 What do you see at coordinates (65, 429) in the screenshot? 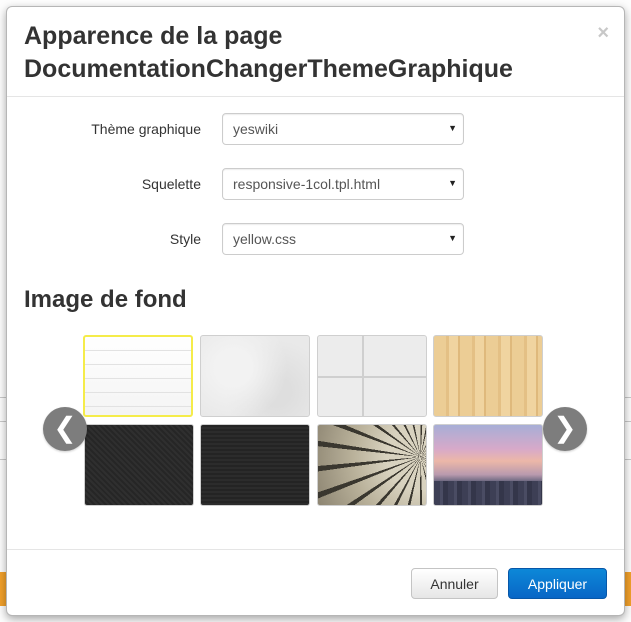
I see `carousel-prev-icon: ❮` at bounding box center [65, 429].